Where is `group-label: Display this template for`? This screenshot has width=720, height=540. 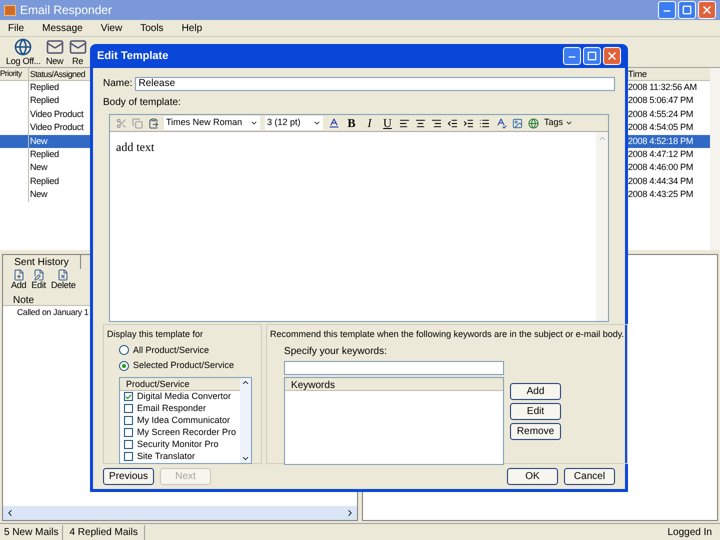
group-label: Display this template for is located at coordinates (155, 334).